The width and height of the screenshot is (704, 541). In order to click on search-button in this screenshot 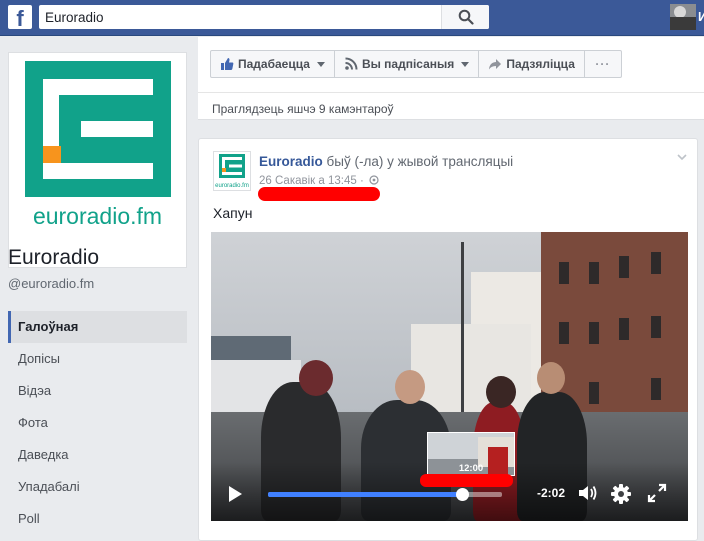, I will do `click(465, 17)`.